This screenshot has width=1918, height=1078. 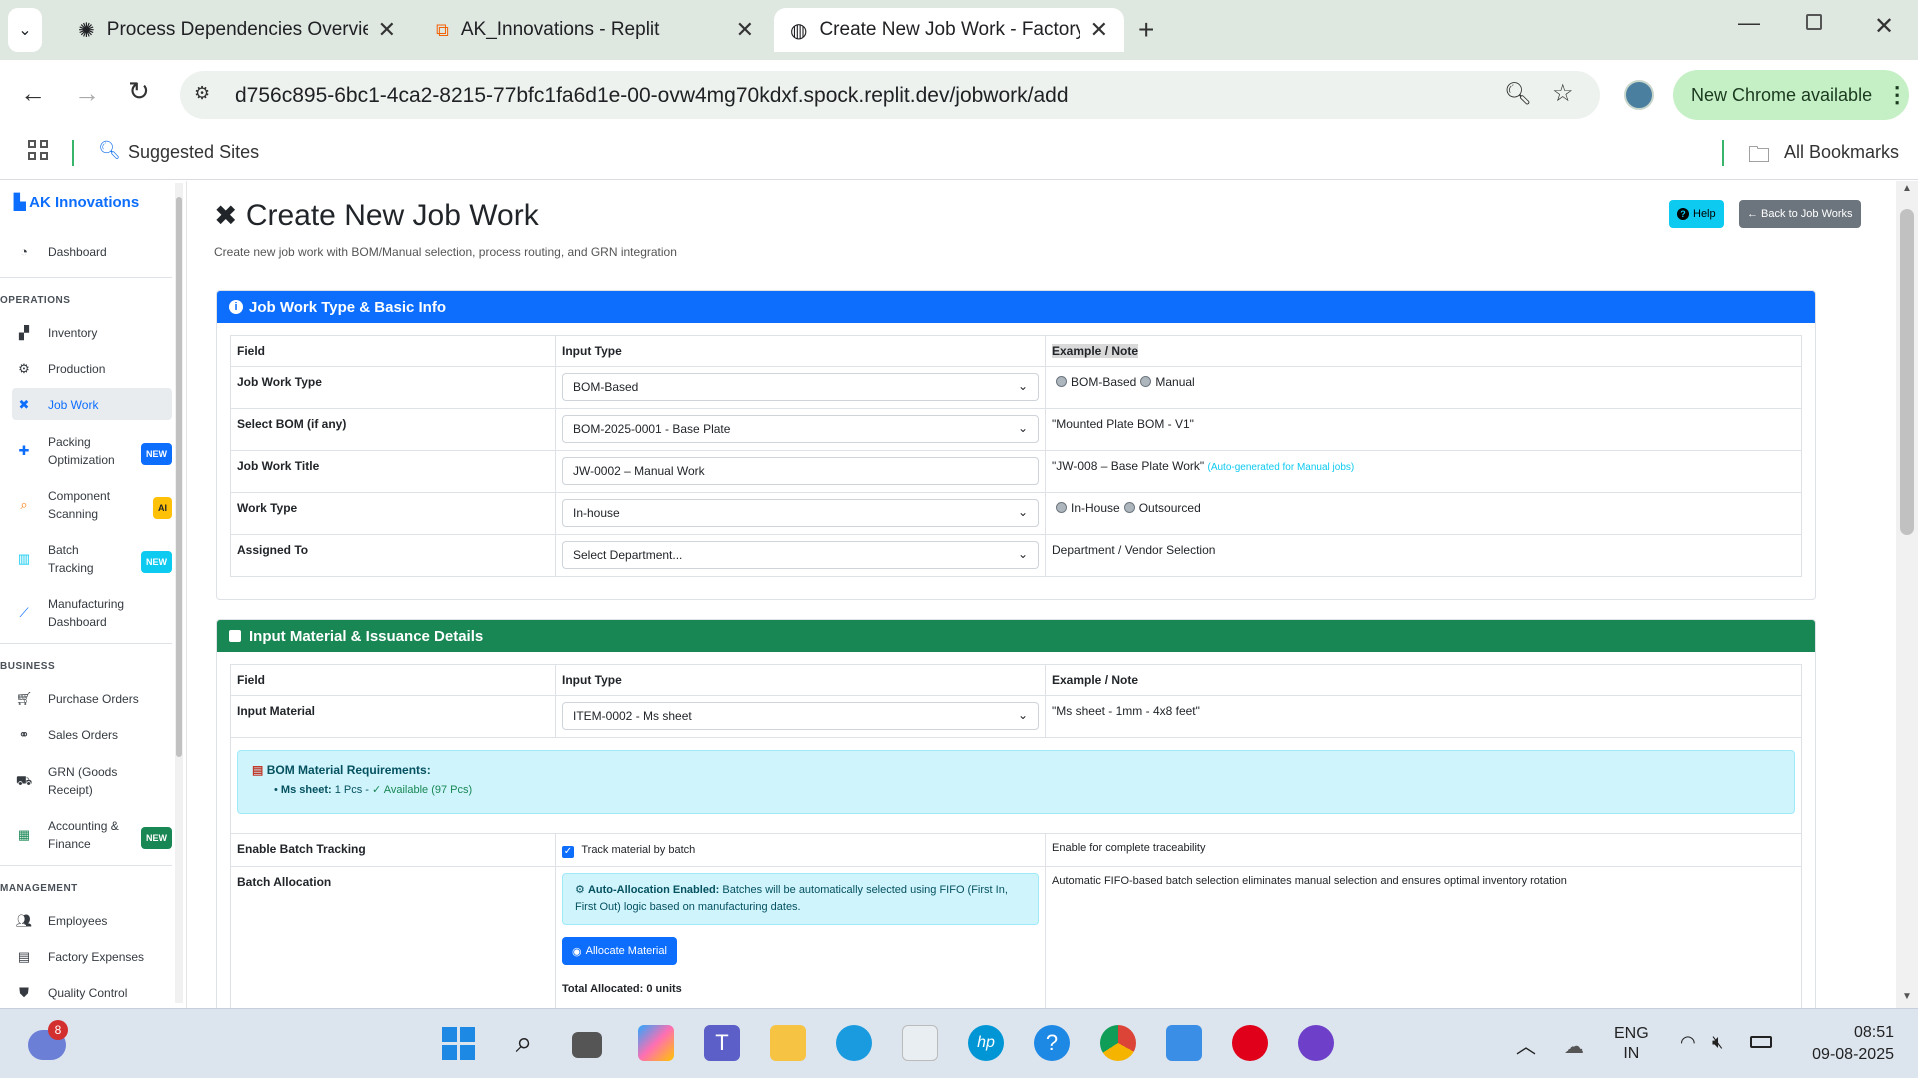 I want to click on scroll-up-icon: ▲, so click(x=1907, y=188).